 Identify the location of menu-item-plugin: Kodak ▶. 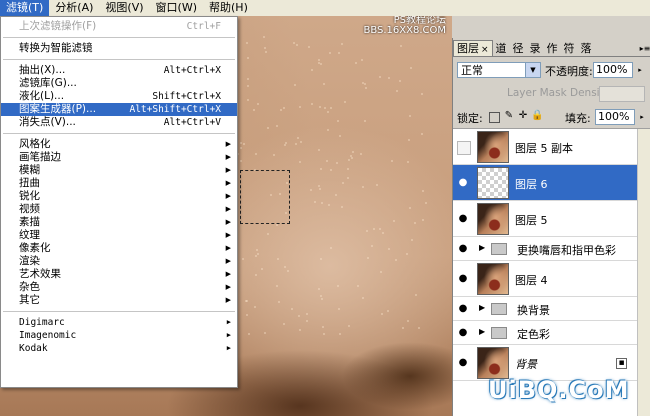
(119, 348).